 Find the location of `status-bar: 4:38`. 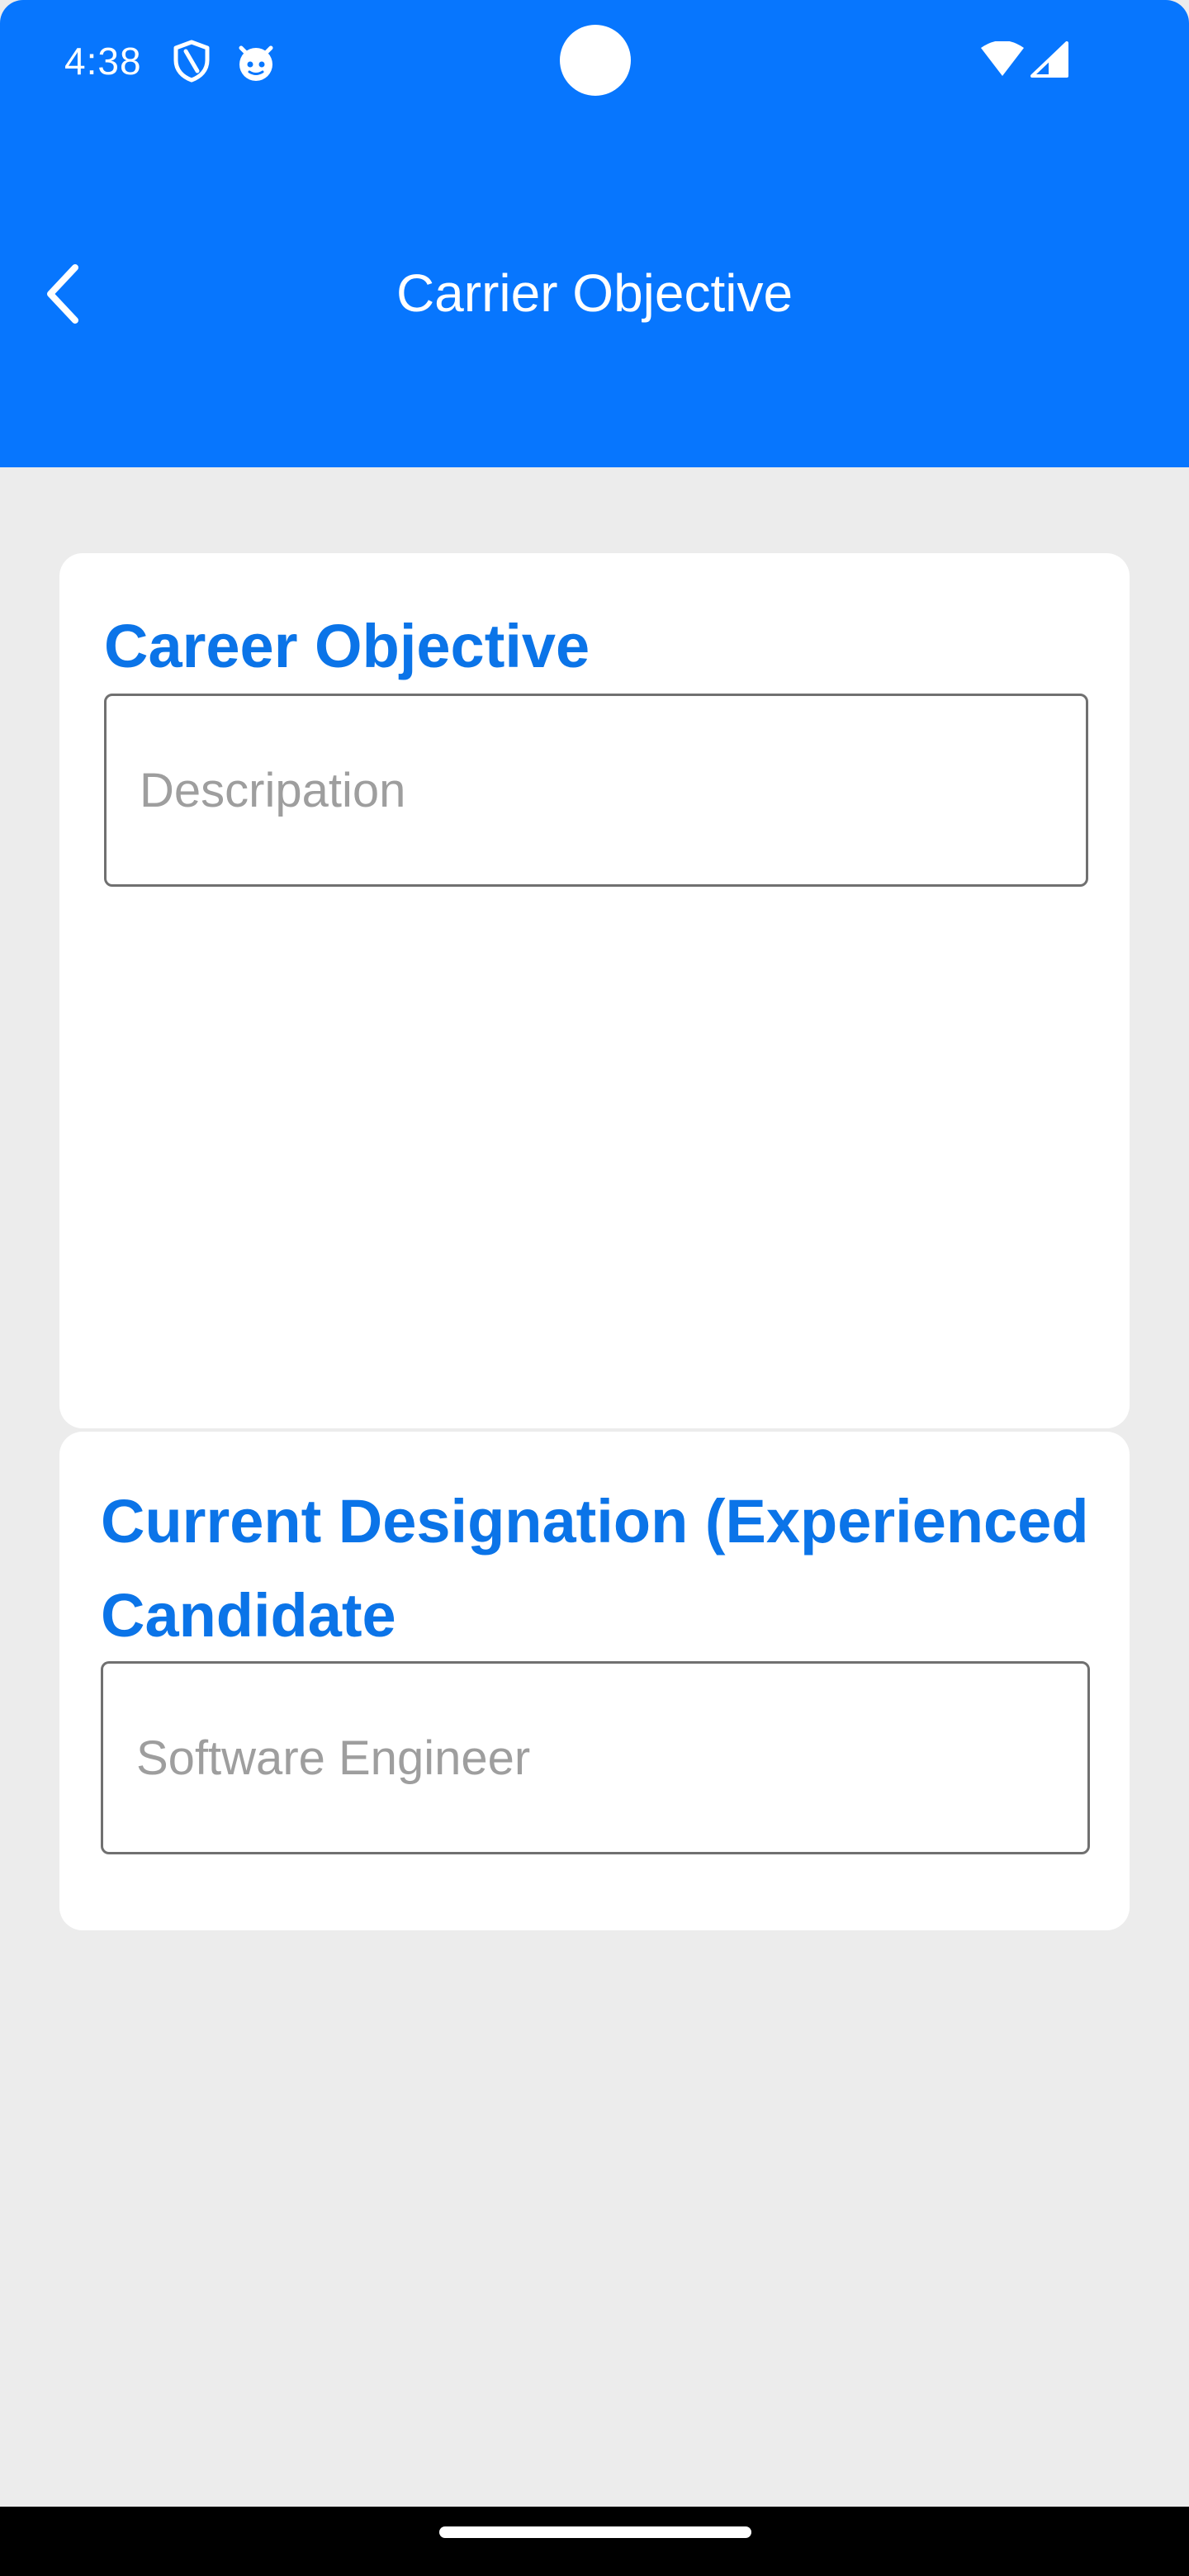

status-bar: 4:38 is located at coordinates (594, 62).